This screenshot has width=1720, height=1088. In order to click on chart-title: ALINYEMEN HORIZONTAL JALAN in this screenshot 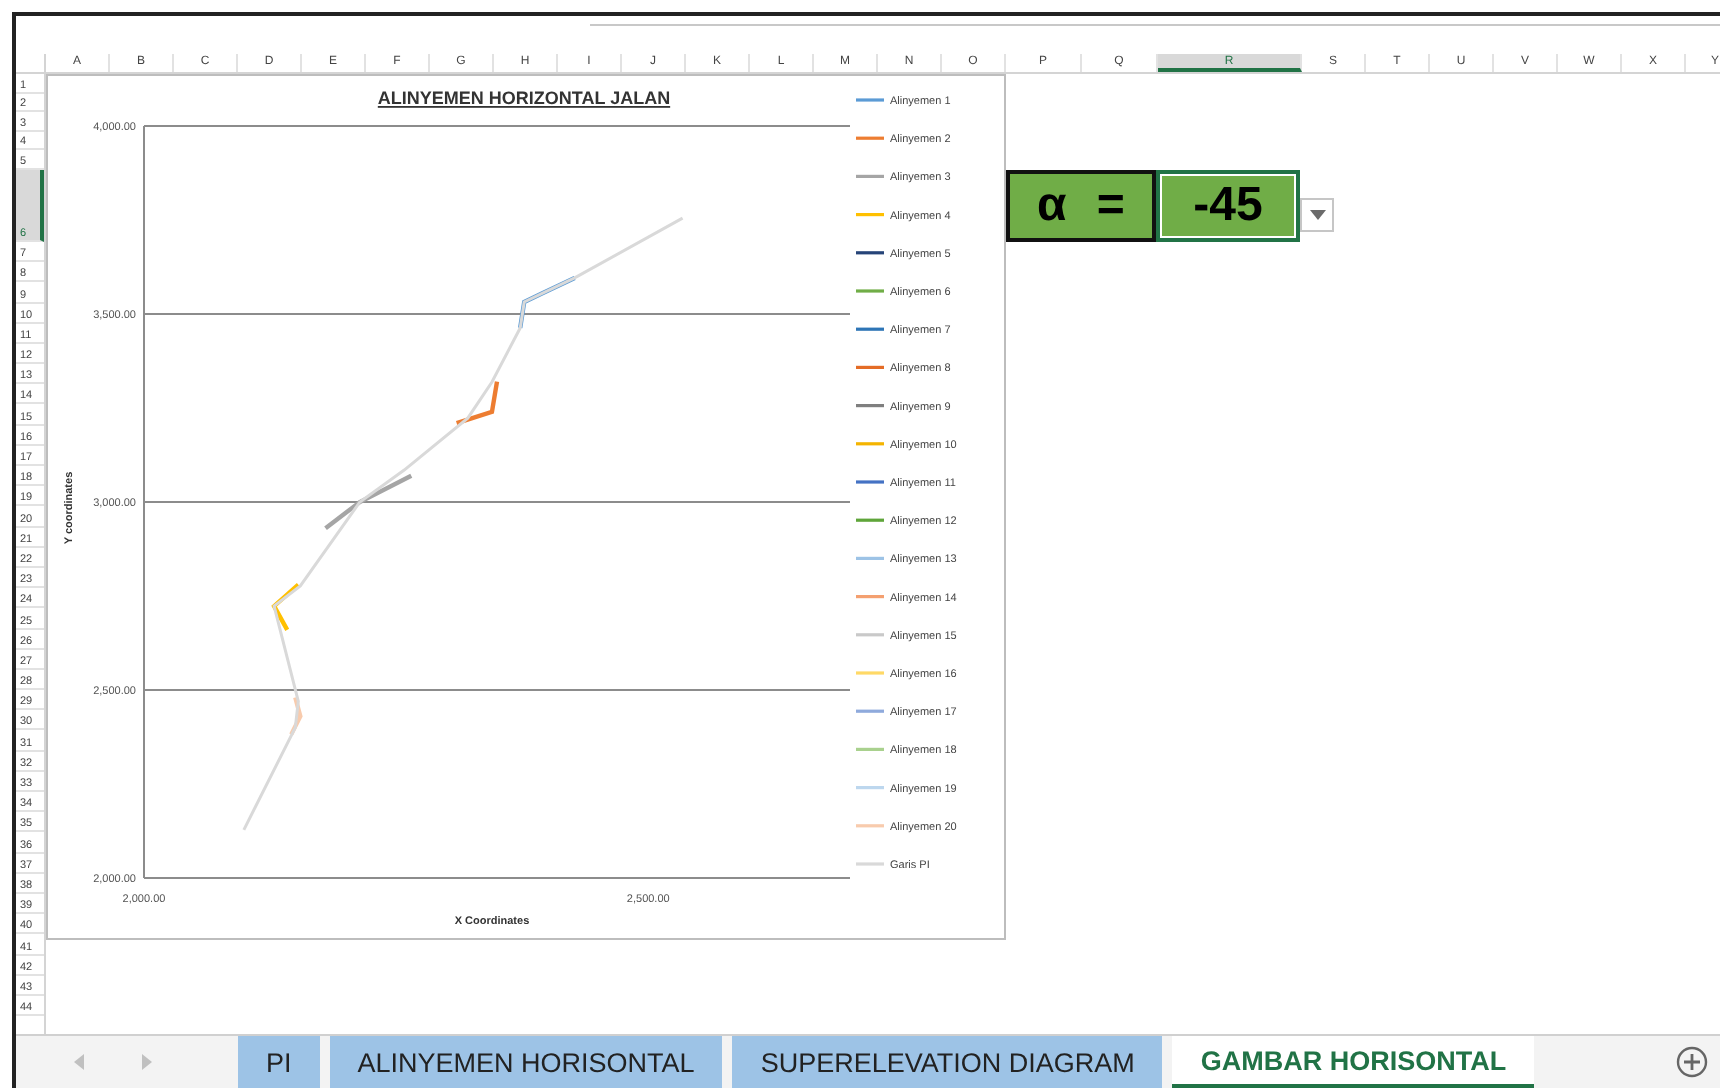, I will do `click(524, 98)`.